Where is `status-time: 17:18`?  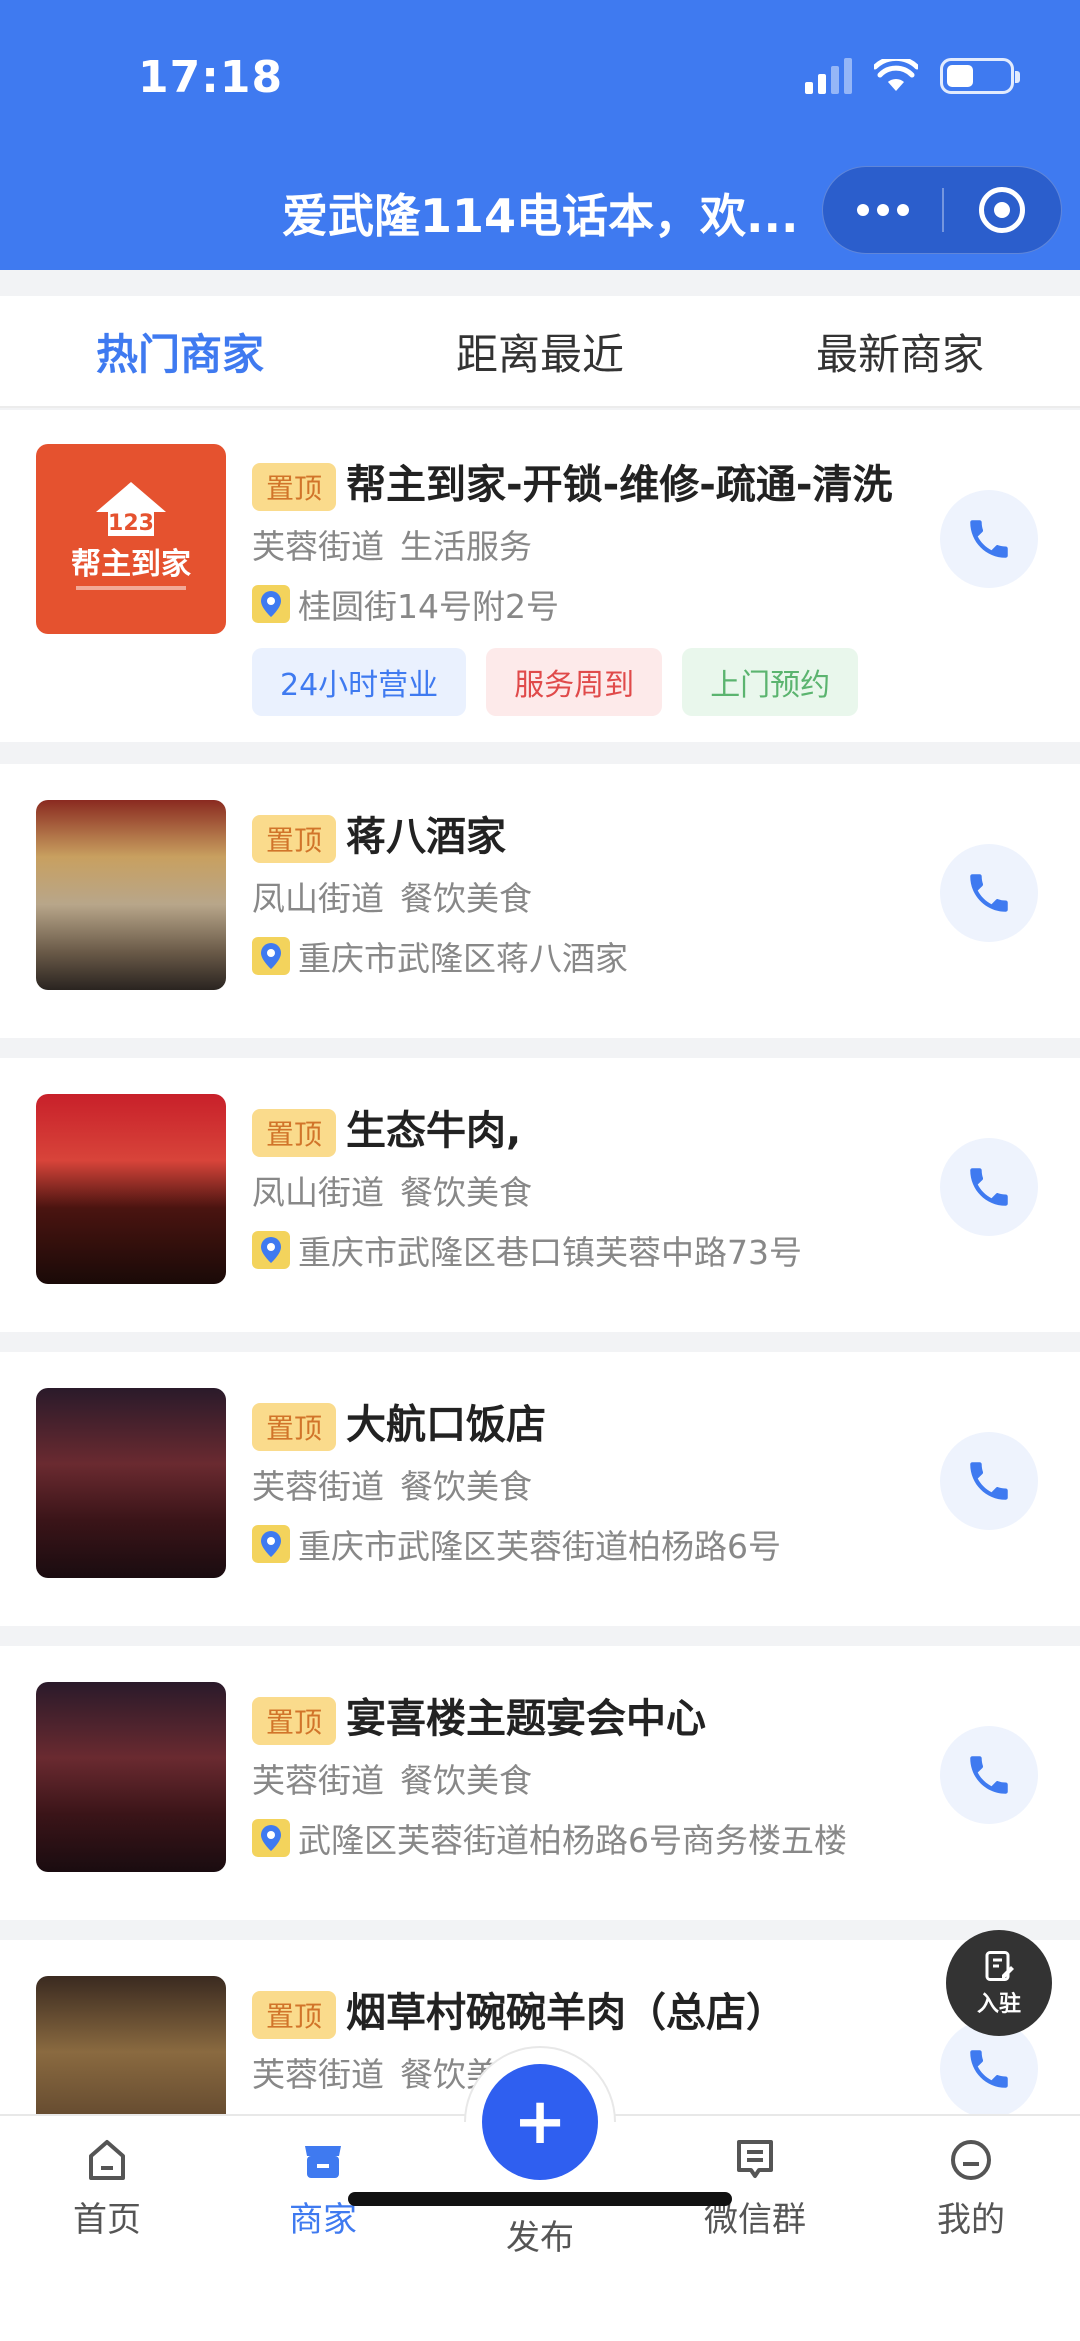
status-time: 17:18 is located at coordinates (211, 77).